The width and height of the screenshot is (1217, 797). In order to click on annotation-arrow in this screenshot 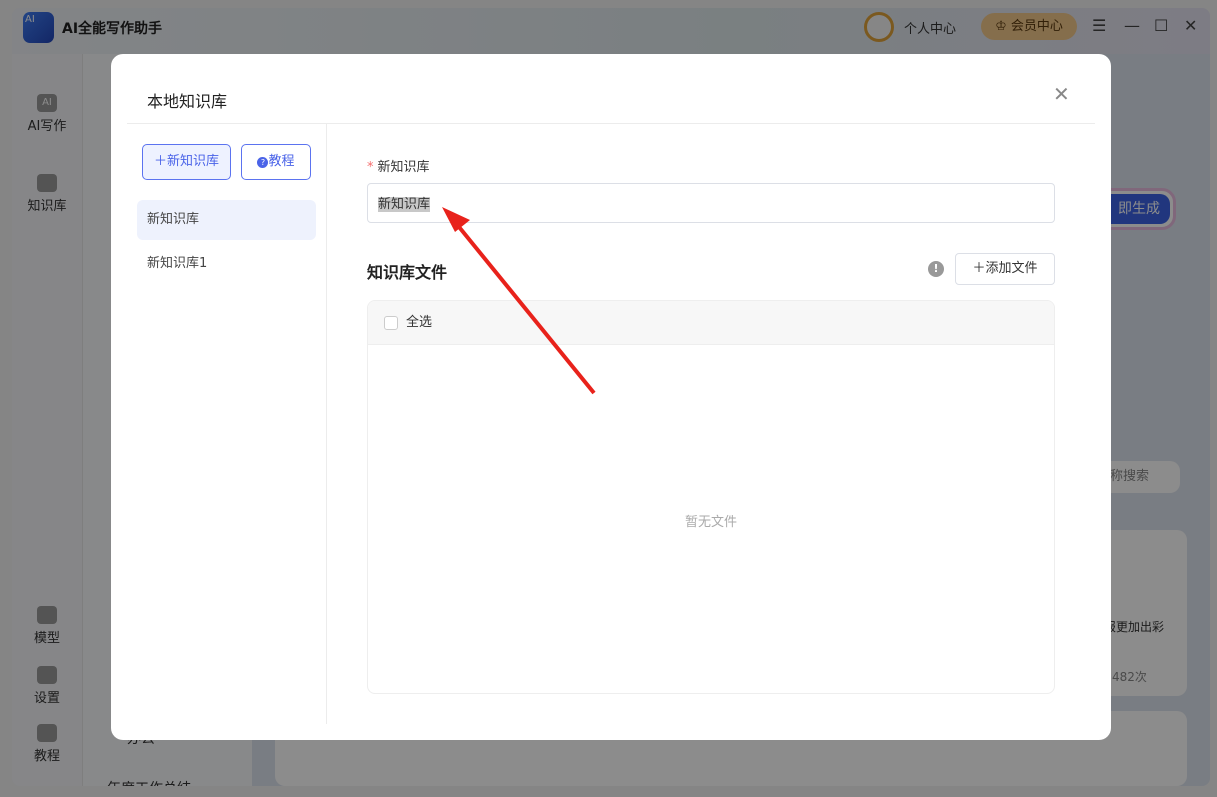, I will do `click(519, 301)`.